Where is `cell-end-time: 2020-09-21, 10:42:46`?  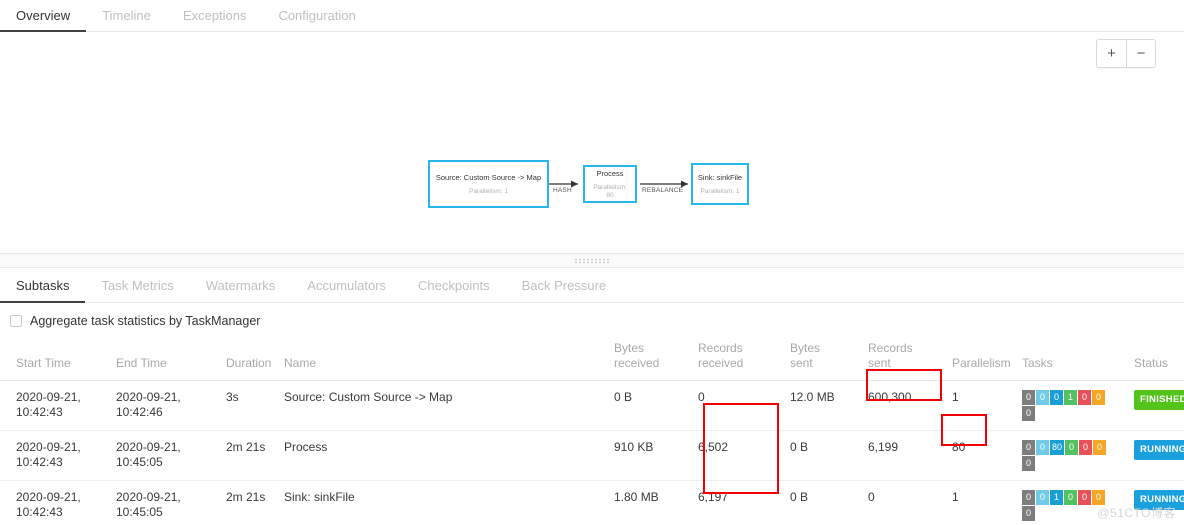
cell-end-time: 2020-09-21, 10:42:46 is located at coordinates (165, 405).